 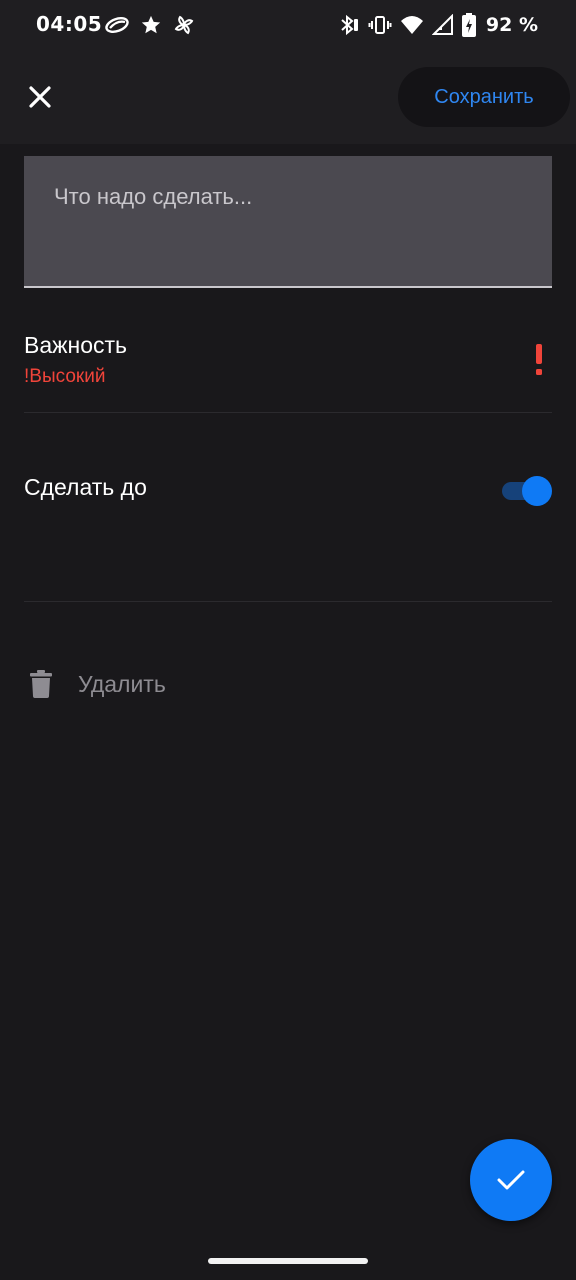 What do you see at coordinates (288, 25) in the screenshot?
I see `status-bar: 04:05 92 %` at bounding box center [288, 25].